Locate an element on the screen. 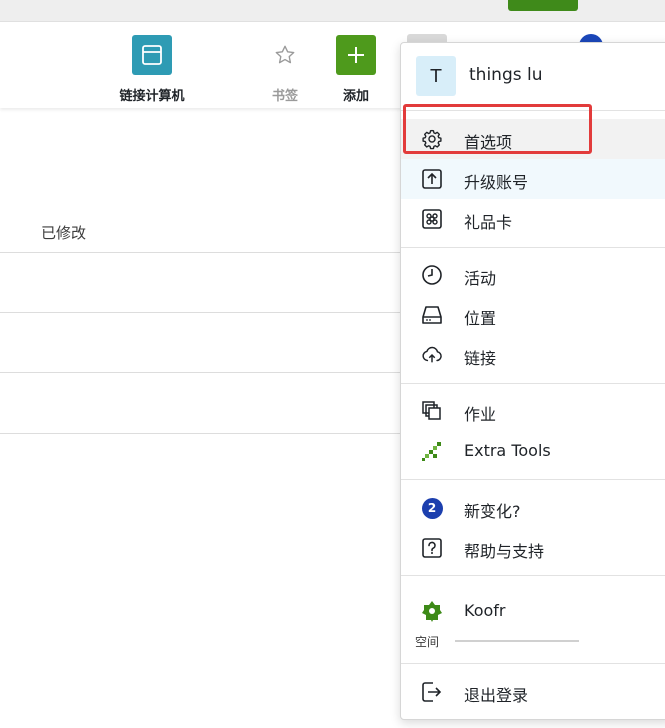 The height and width of the screenshot is (728, 665). highlight-annotation is located at coordinates (497, 129).